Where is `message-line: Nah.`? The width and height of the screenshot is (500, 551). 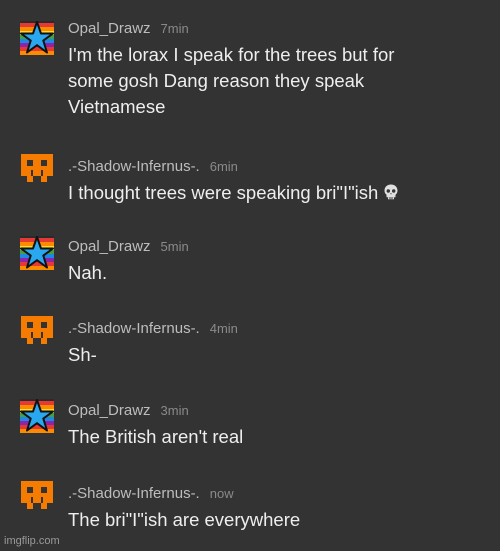
message-line: Nah. is located at coordinates (88, 272).